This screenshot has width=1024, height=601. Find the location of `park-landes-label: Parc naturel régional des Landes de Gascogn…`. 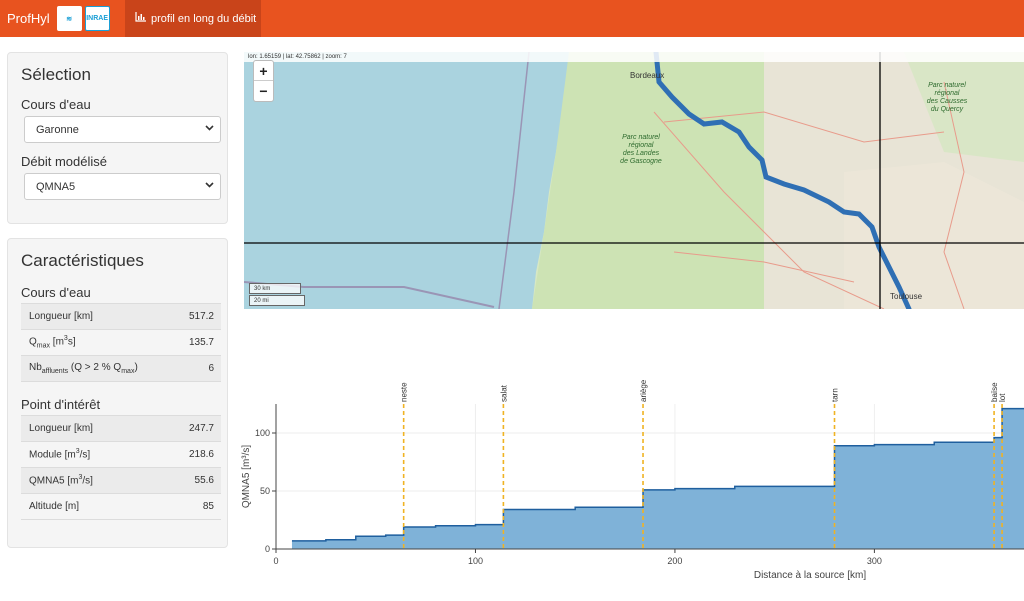

park-landes-label: Parc naturel régional des Landes de Gascogn… is located at coordinates (641, 149).